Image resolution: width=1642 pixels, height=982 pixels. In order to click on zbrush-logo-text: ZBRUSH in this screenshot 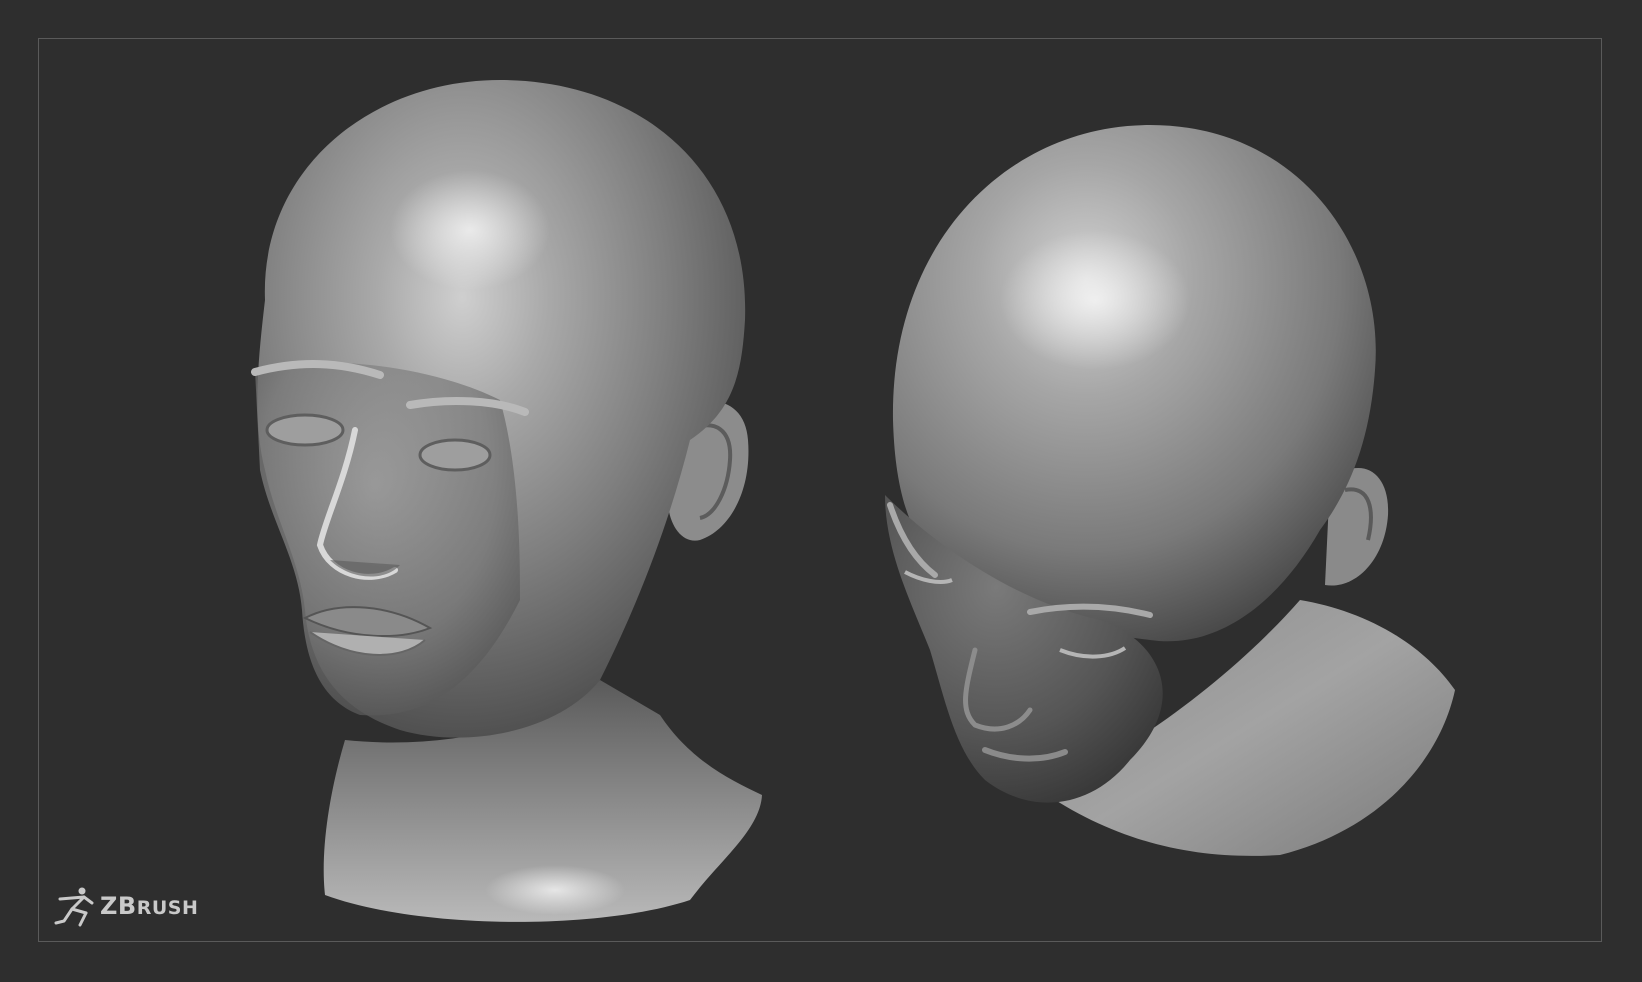, I will do `click(149, 906)`.